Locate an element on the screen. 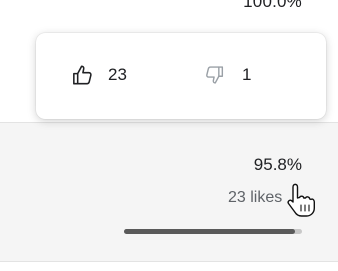  like-button: 23 is located at coordinates (99, 75).